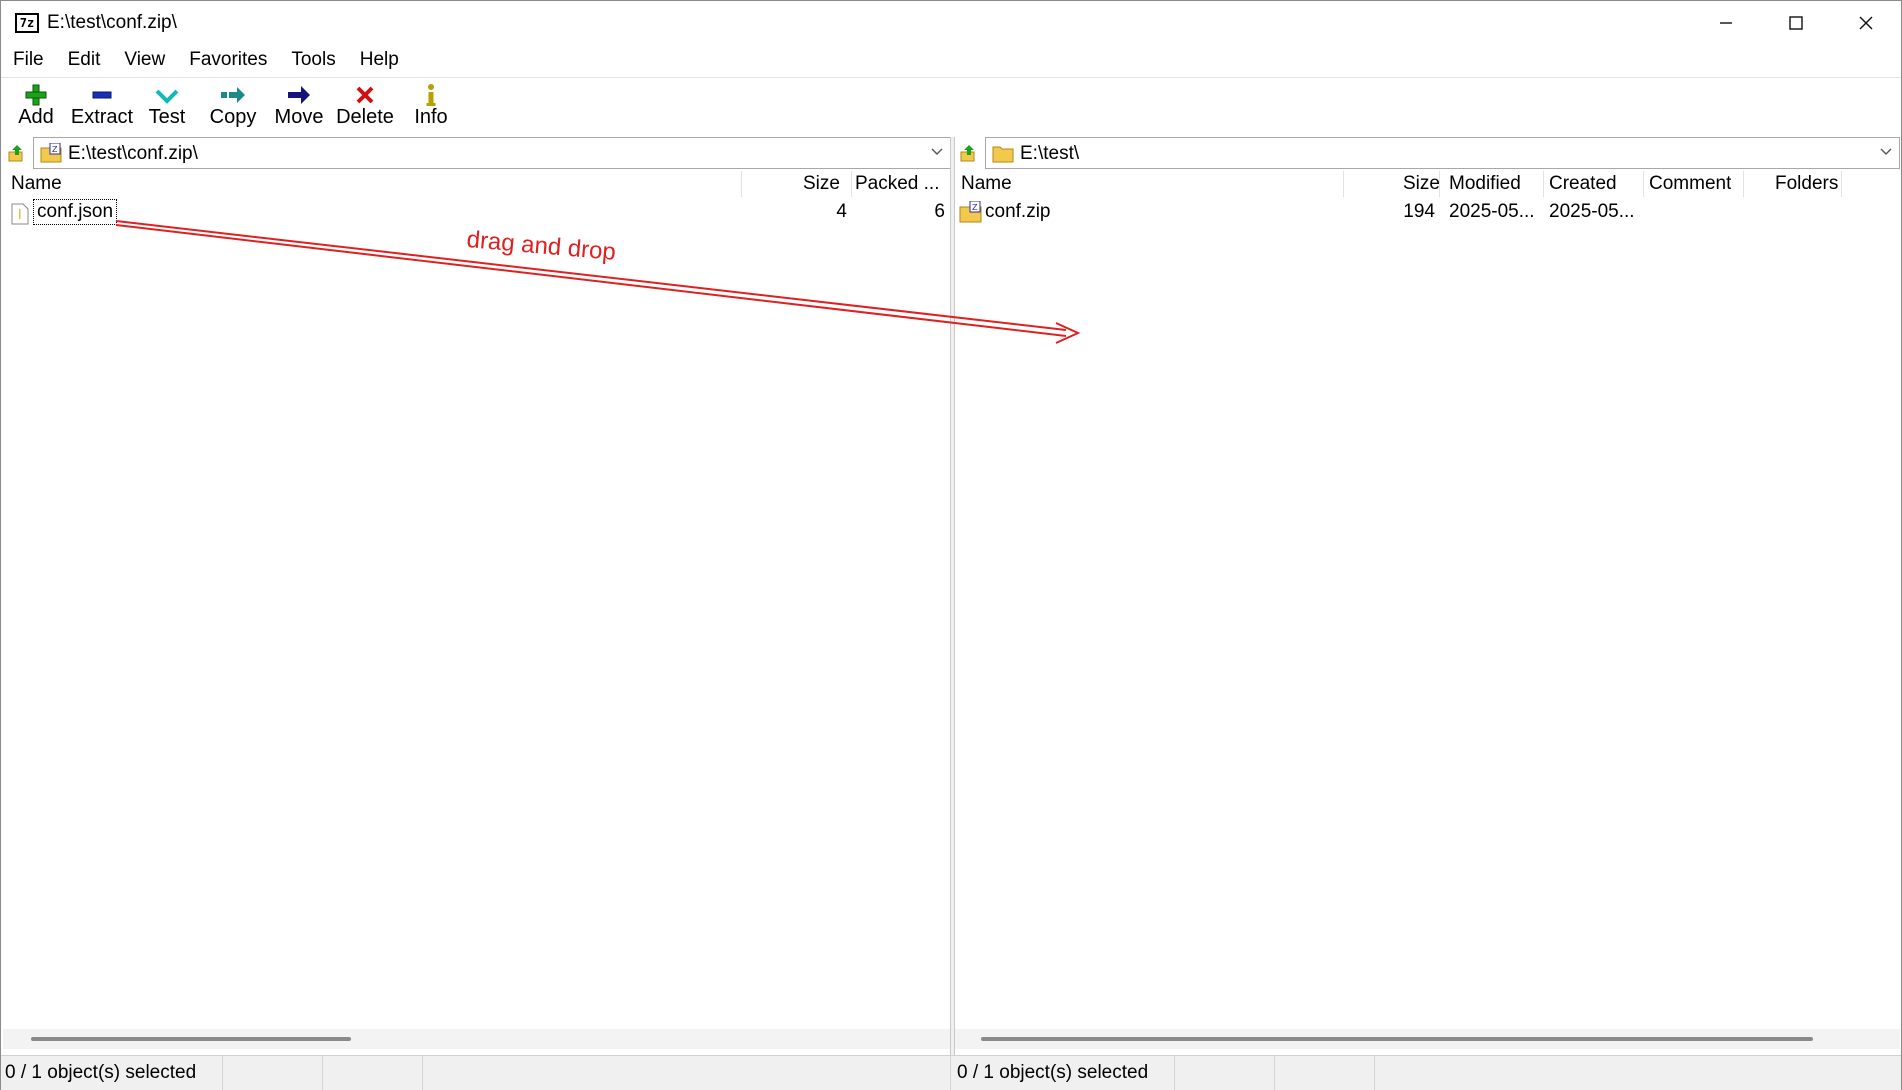  Describe the element at coordinates (1017, 212) in the screenshot. I see `file-name: conf.zip` at that location.